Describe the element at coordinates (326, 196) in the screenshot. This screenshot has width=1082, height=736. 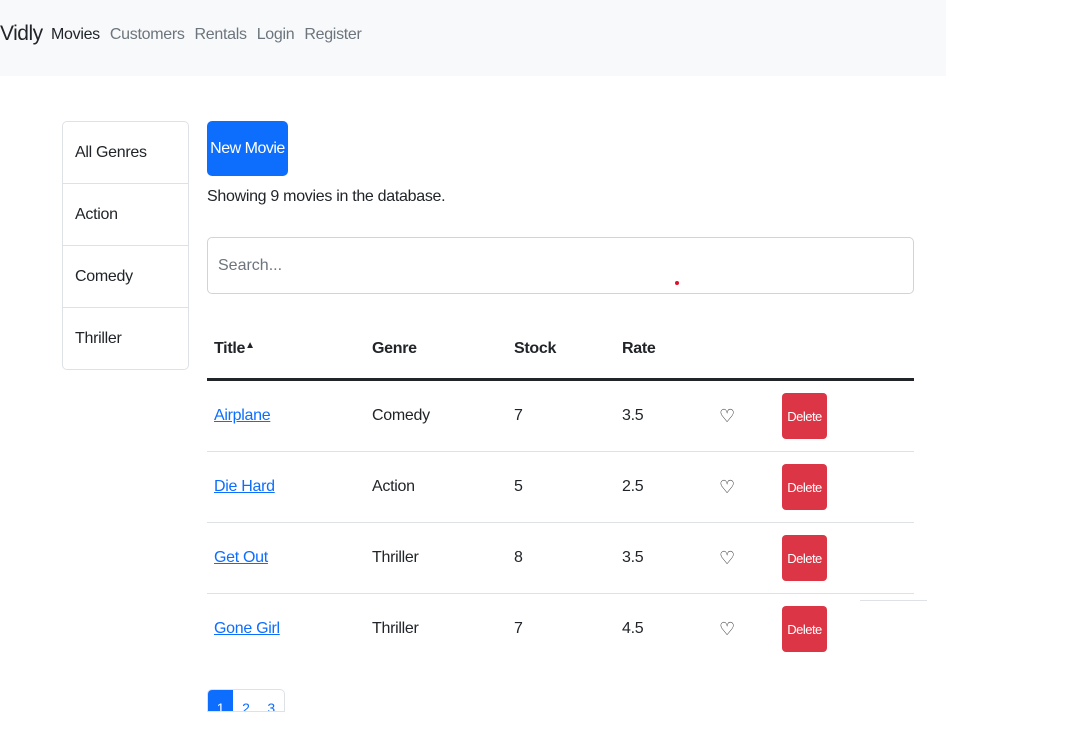
I see `movie-count-text: Showing 9 movies in the database.` at that location.